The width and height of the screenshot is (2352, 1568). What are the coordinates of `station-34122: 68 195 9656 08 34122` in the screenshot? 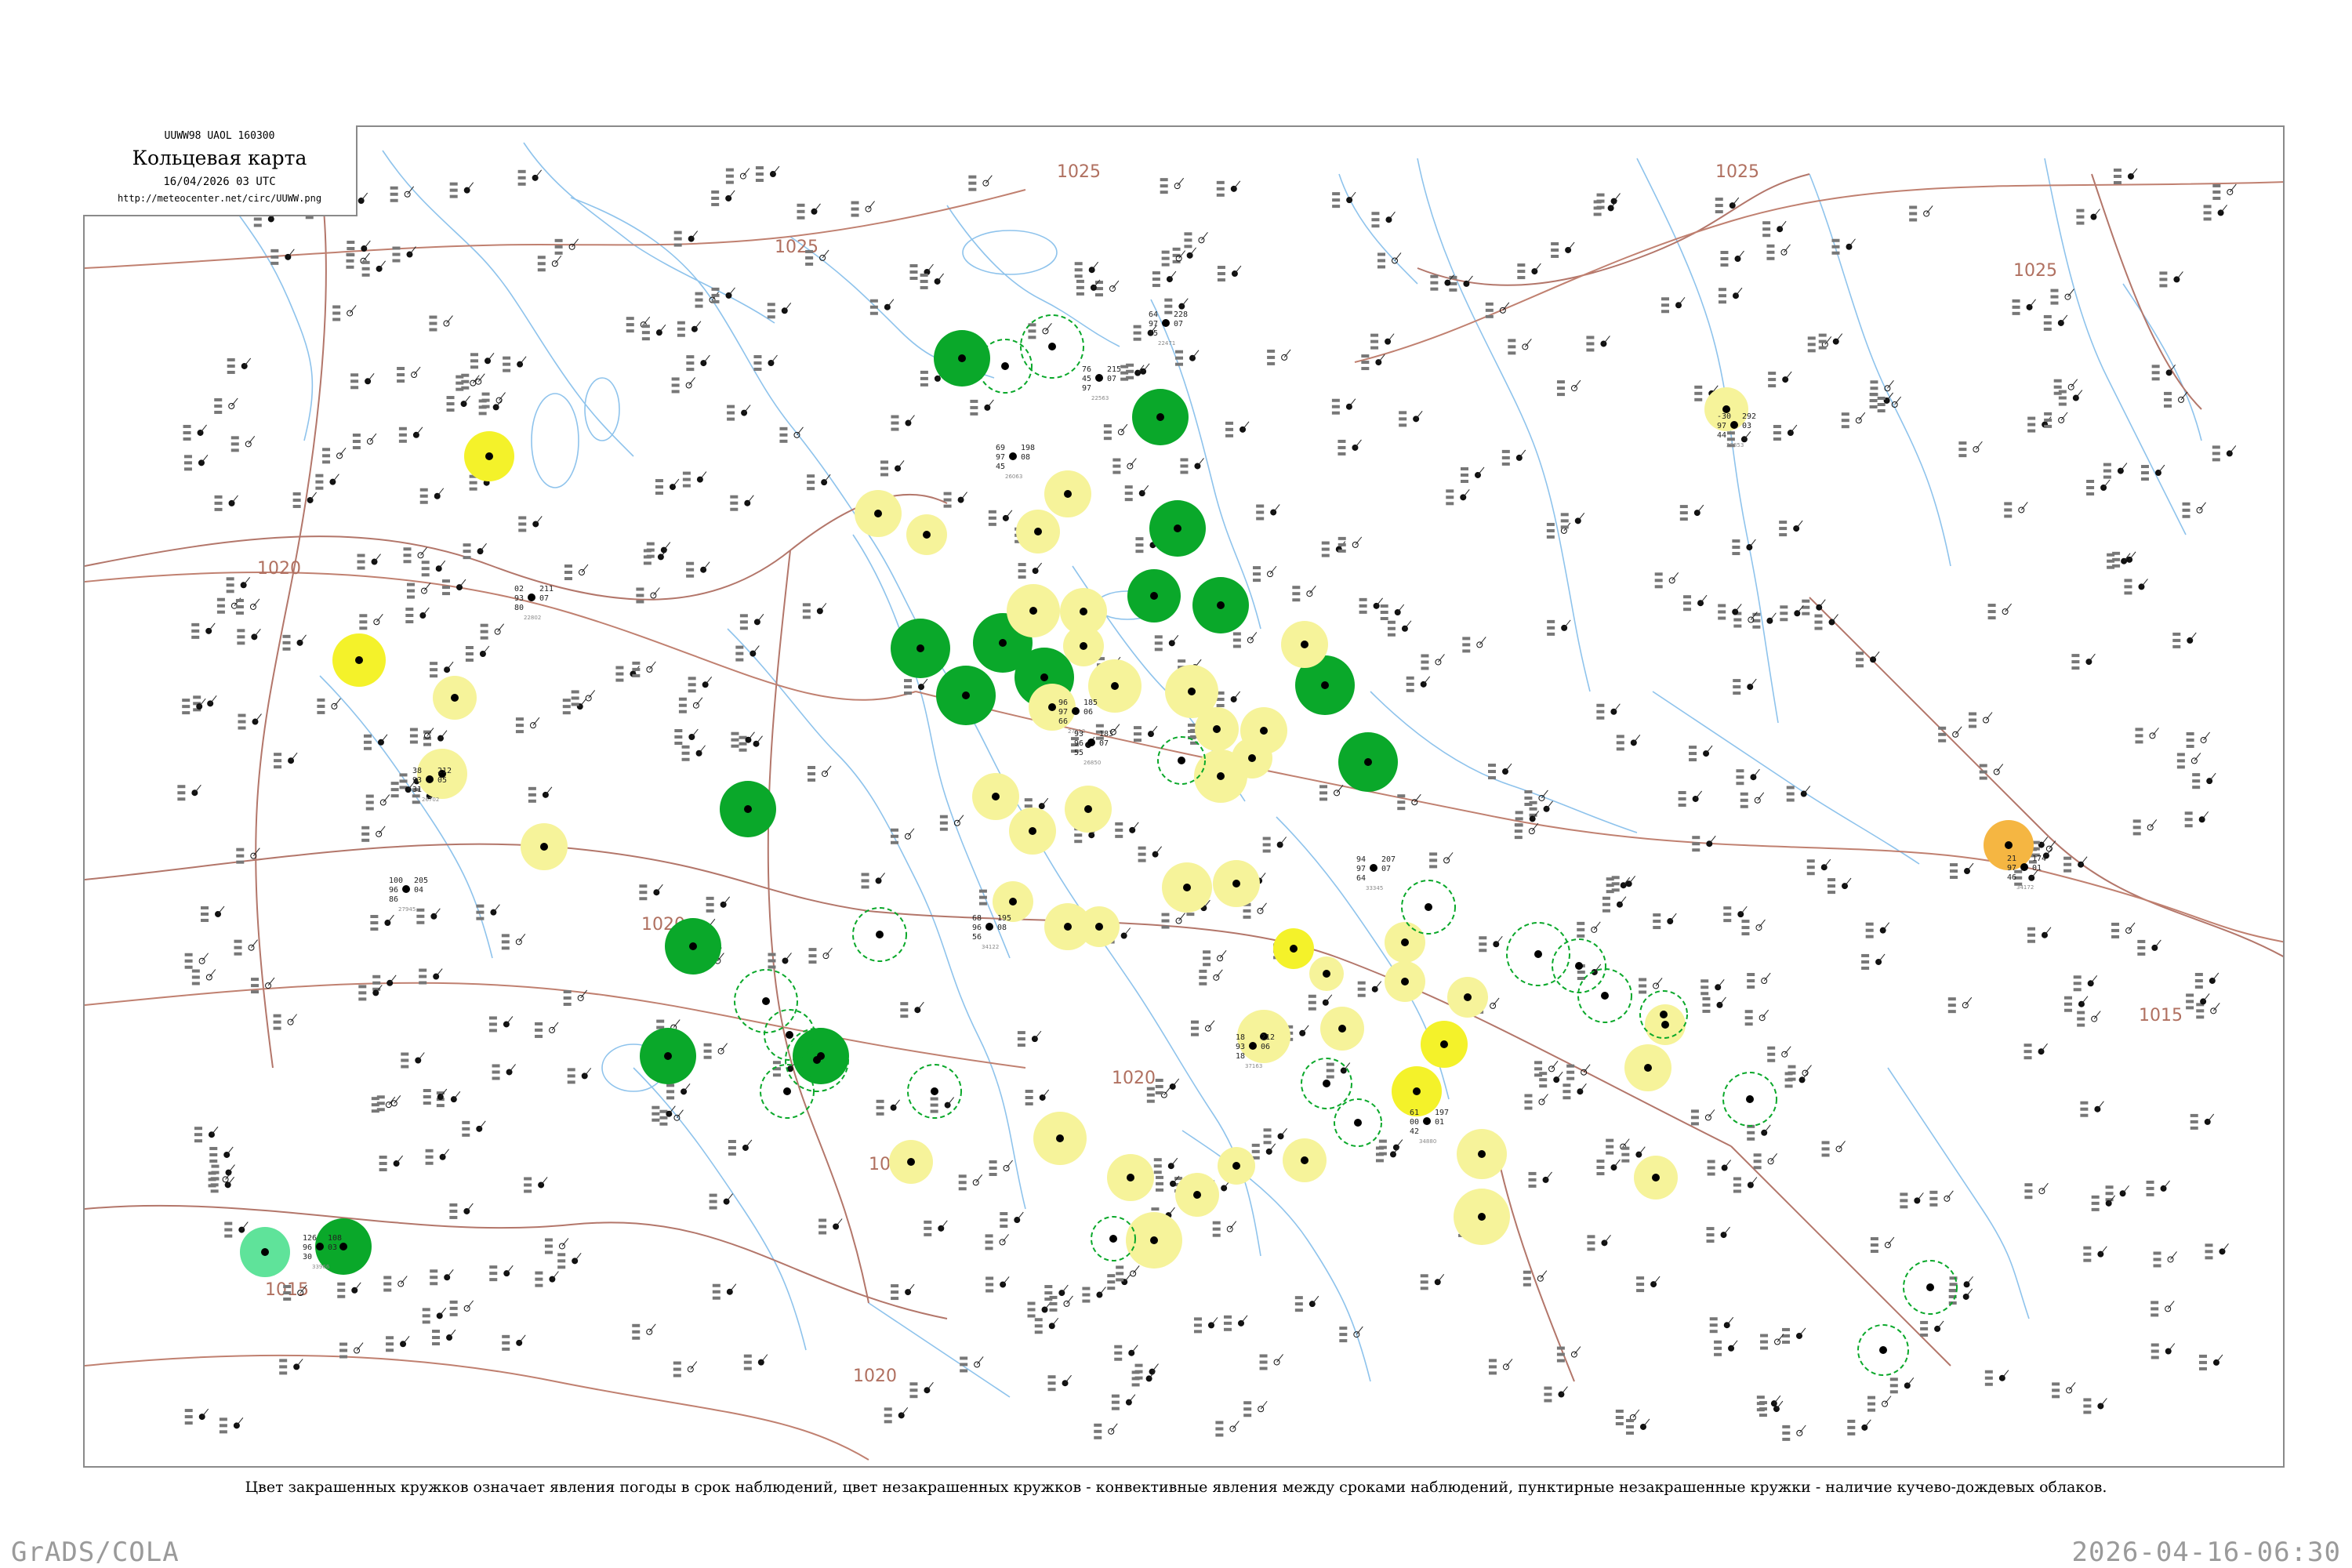 It's located at (991, 932).